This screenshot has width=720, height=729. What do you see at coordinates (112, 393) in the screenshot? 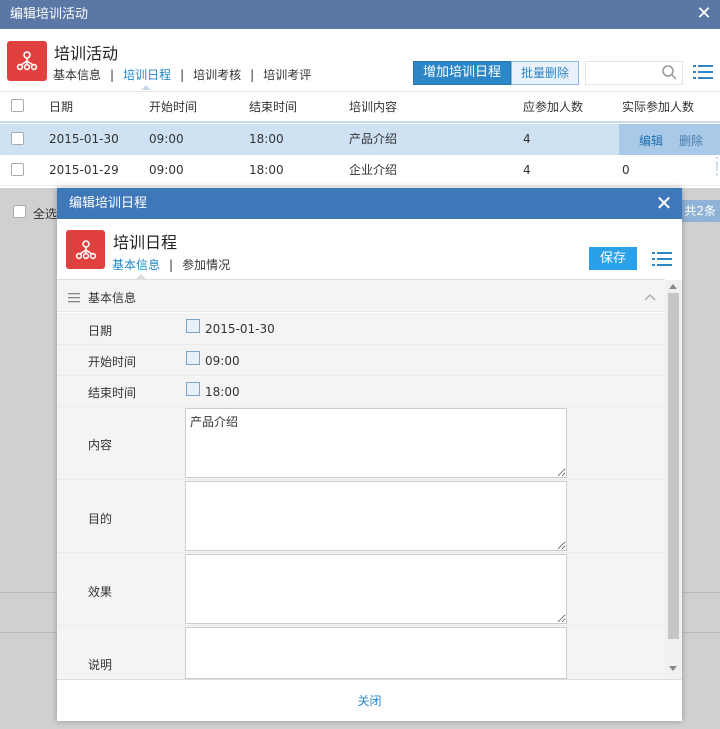
I see `end-time-label: 结束时间` at bounding box center [112, 393].